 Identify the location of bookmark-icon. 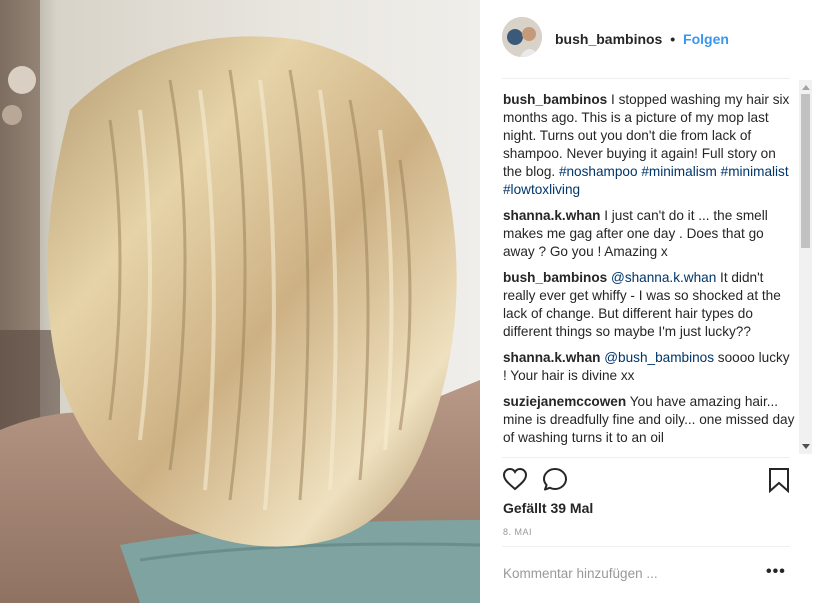
(779, 482).